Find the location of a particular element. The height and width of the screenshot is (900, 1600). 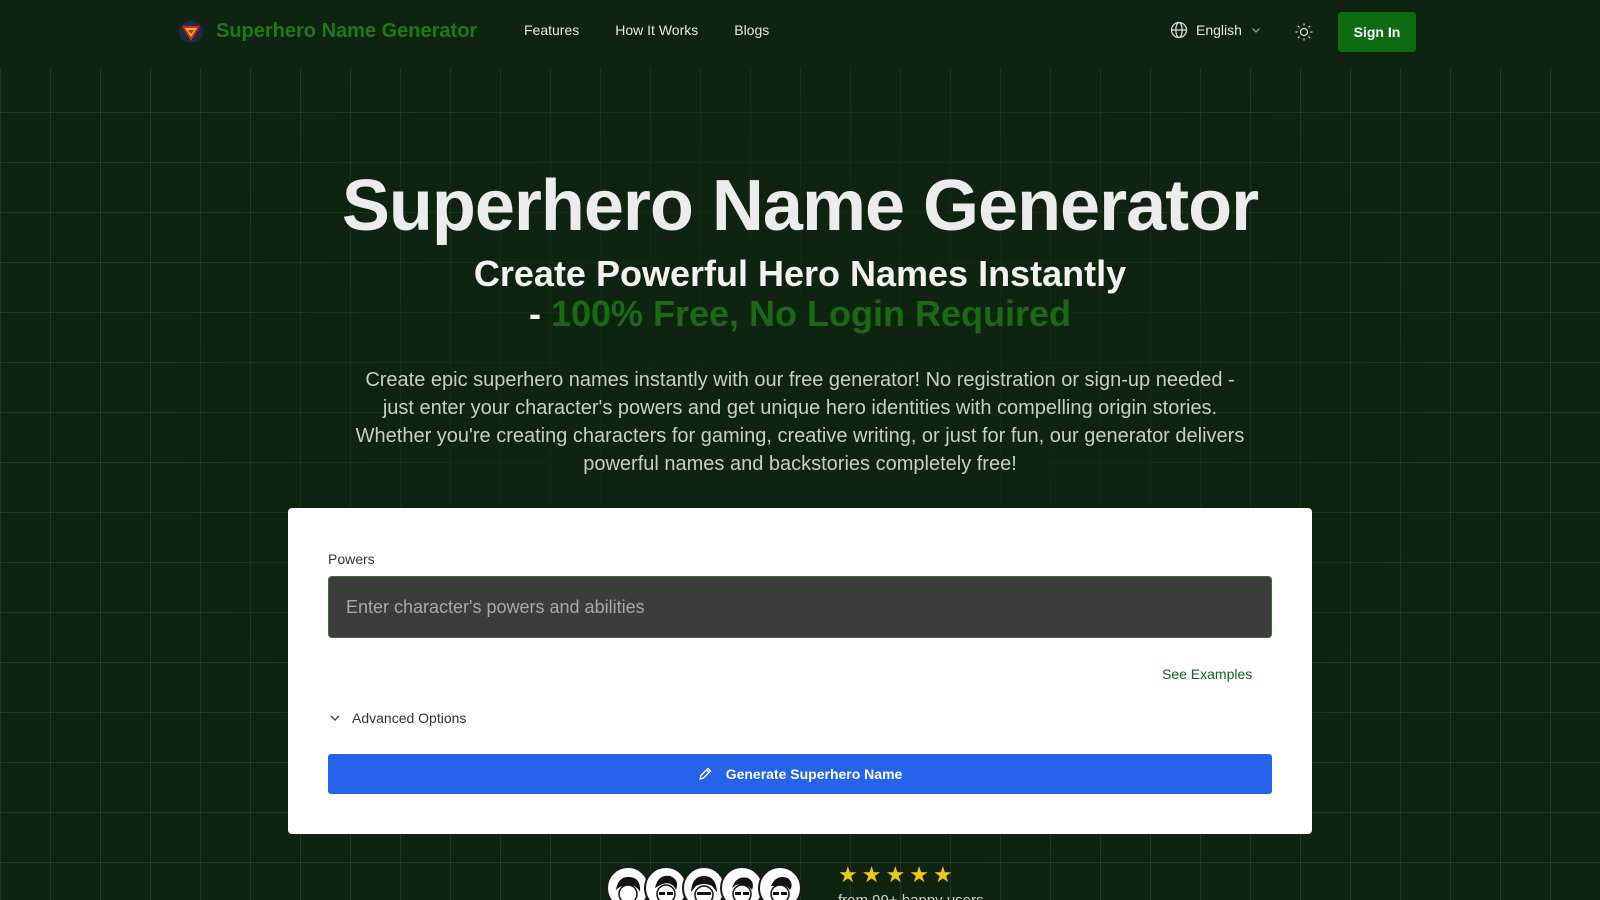

rating-block: ★ ★ ★ ★ ★ from 99+ happy users is located at coordinates (911, 882).